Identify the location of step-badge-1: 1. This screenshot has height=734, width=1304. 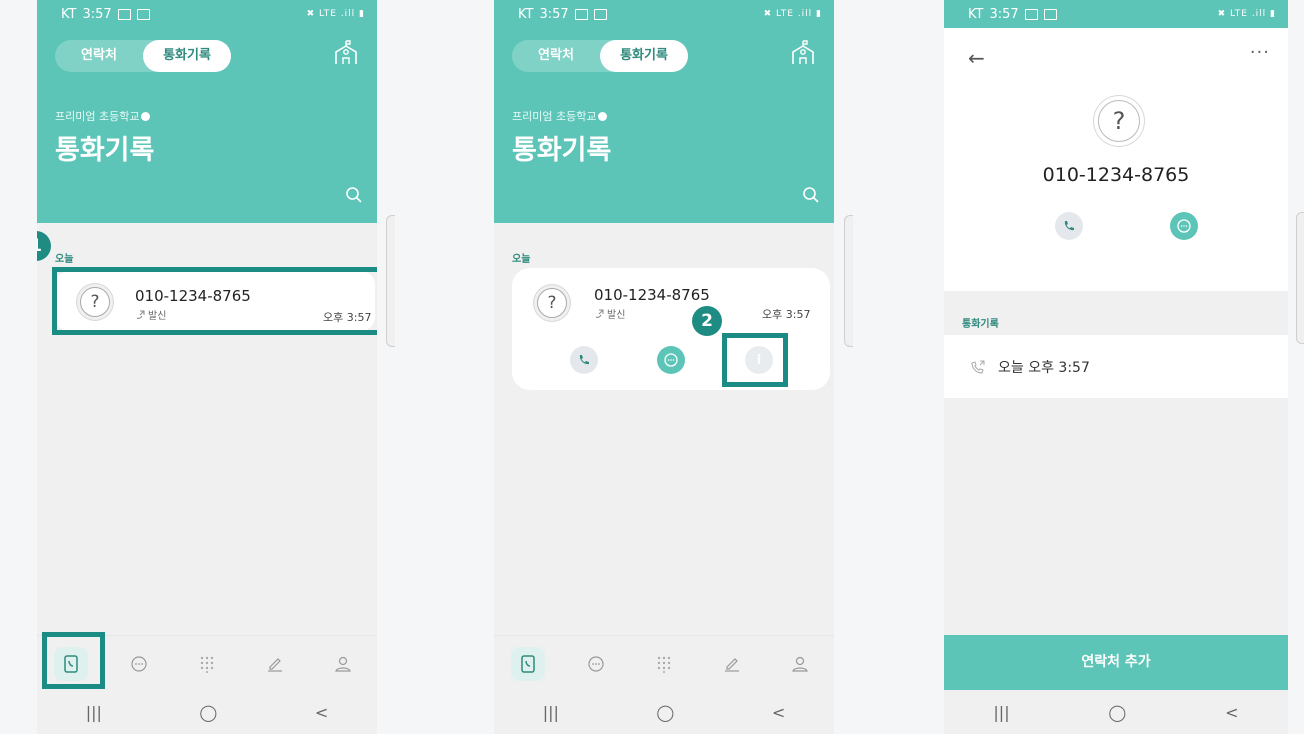
(44, 246).